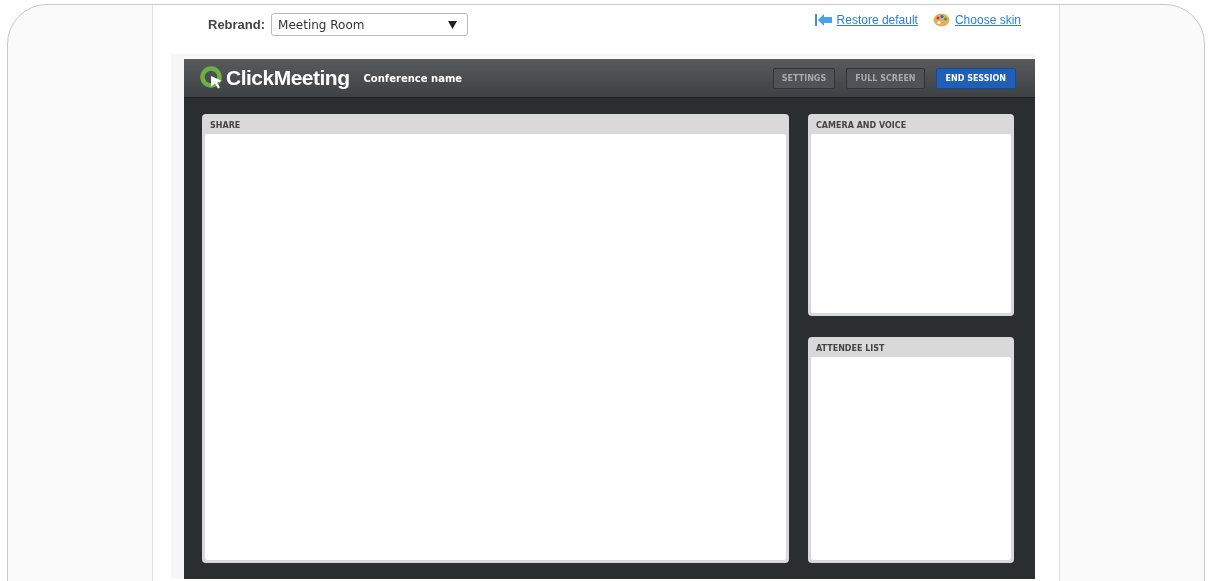 Image resolution: width=1212 pixels, height=581 pixels. What do you see at coordinates (288, 78) in the screenshot?
I see `logo-text: ClickMeeting` at bounding box center [288, 78].